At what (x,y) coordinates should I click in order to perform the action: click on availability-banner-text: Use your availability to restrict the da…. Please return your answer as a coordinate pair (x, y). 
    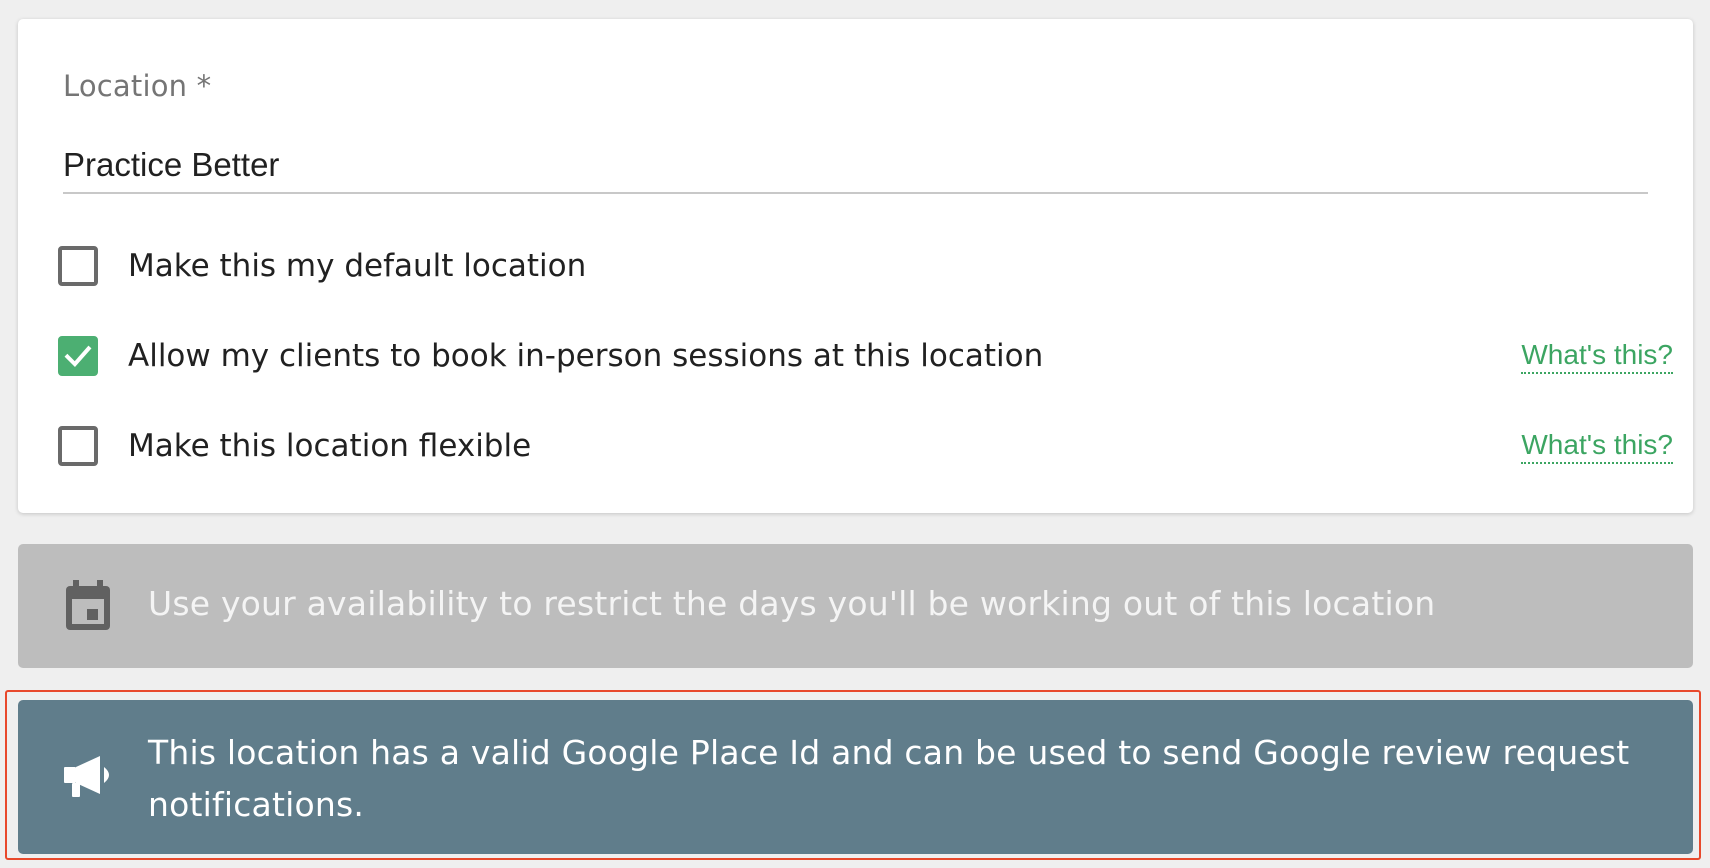
    Looking at the image, I should click on (792, 603).